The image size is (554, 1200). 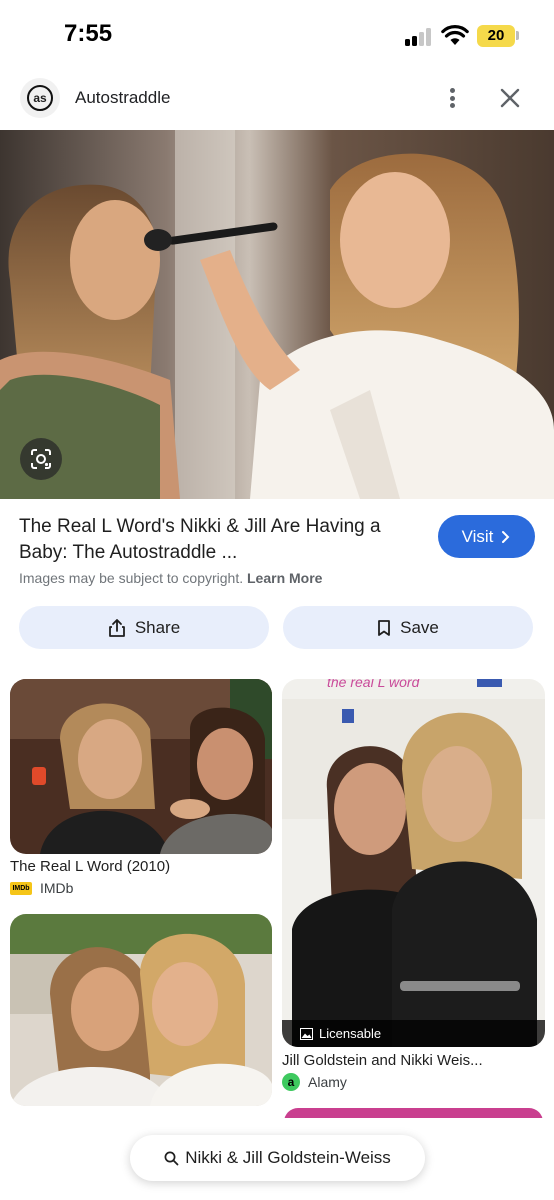 I want to click on more-options-icon, so click(x=452, y=98).